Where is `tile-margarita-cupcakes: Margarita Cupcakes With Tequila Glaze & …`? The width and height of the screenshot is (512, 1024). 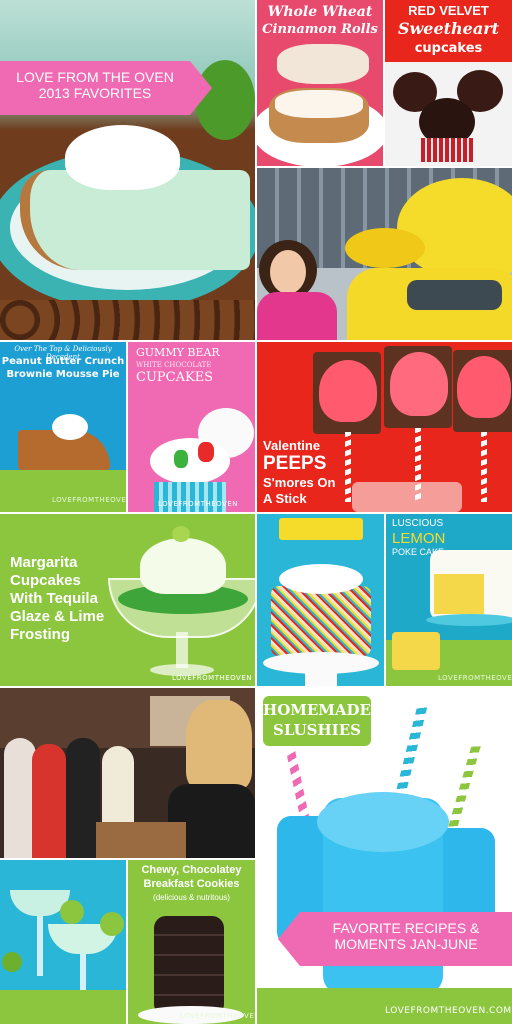
tile-margarita-cupcakes: Margarita Cupcakes With Tequila Glaze & … is located at coordinates (127, 600).